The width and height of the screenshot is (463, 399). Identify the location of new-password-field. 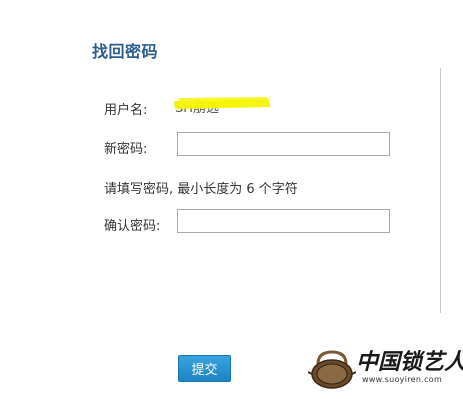
(283, 144).